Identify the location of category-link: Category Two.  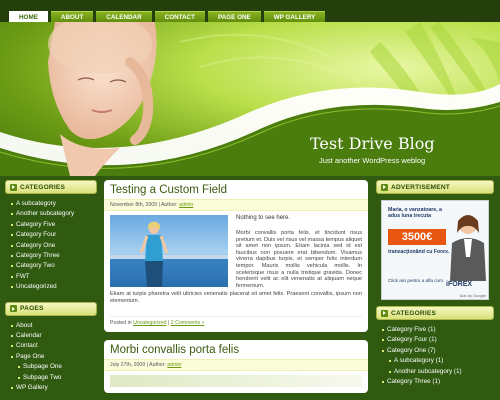
(54, 266).